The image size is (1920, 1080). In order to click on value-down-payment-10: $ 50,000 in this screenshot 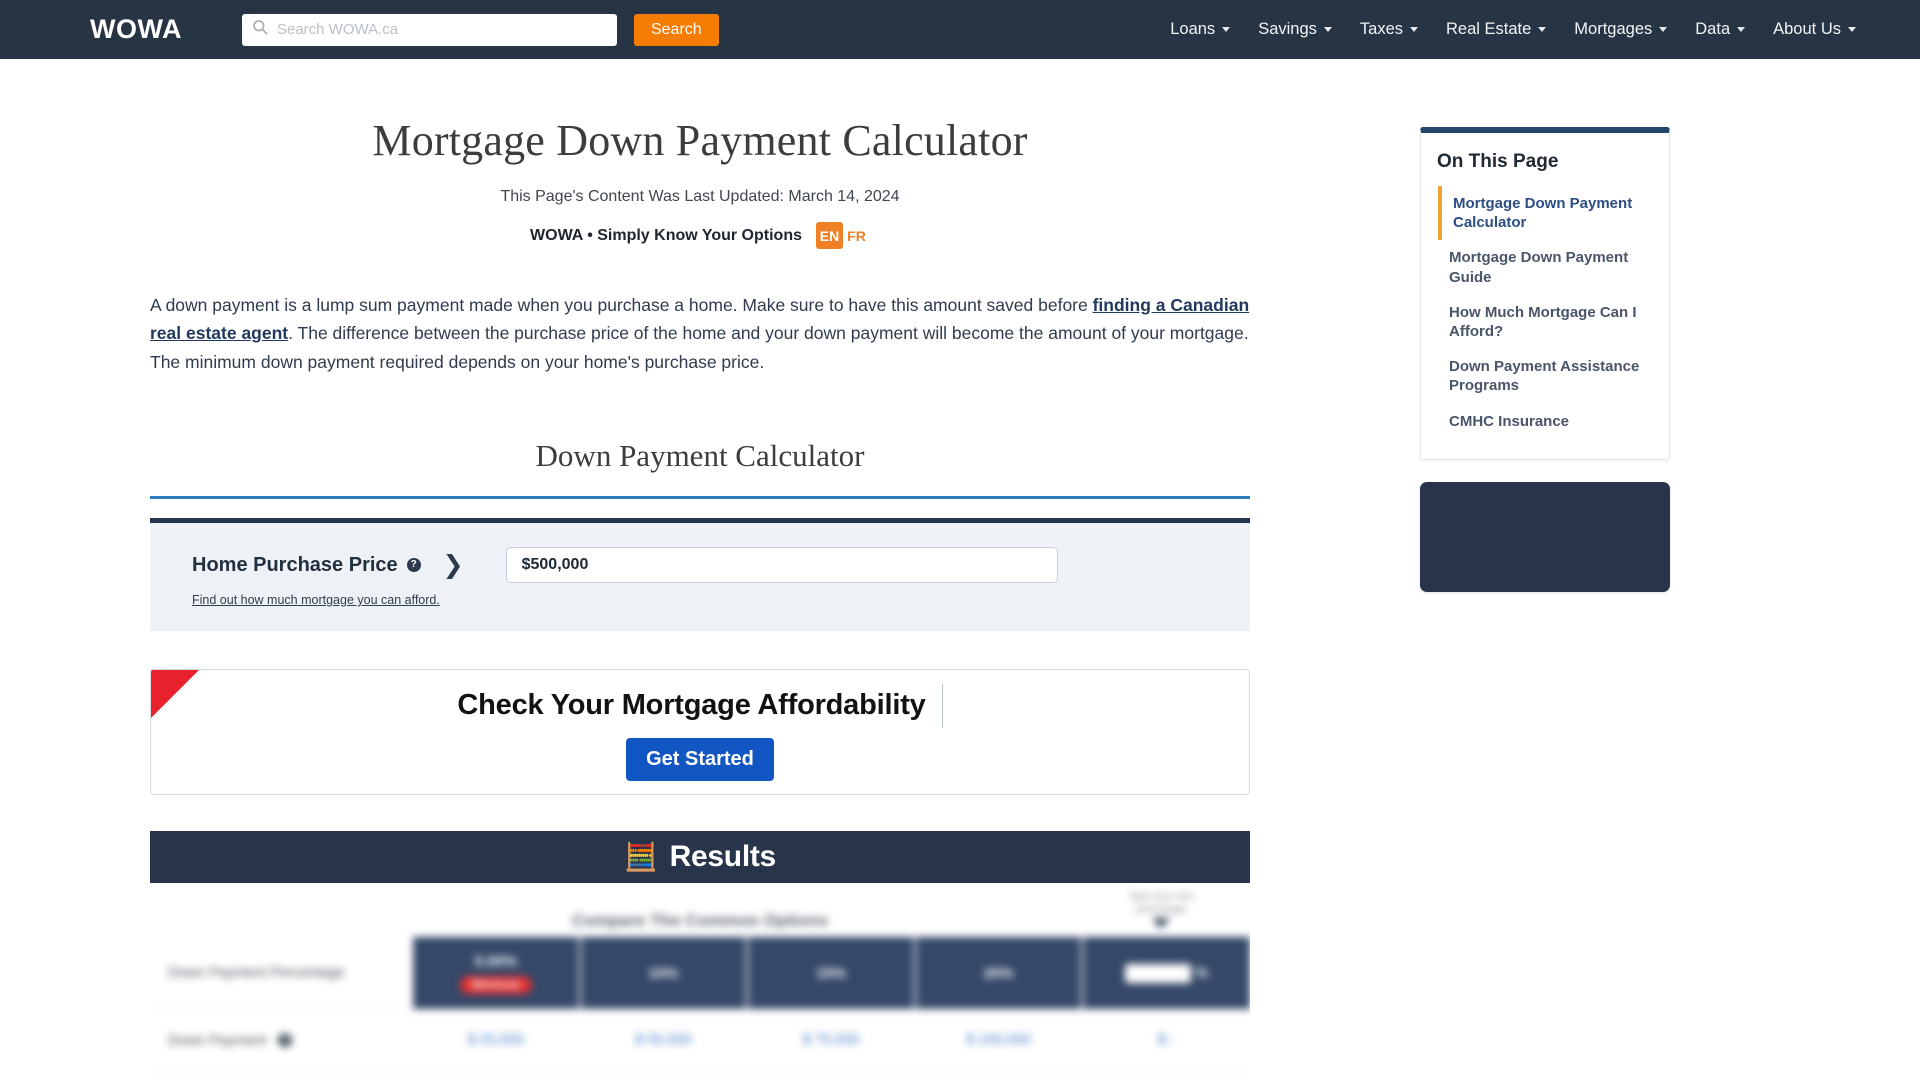, I will do `click(663, 1041)`.